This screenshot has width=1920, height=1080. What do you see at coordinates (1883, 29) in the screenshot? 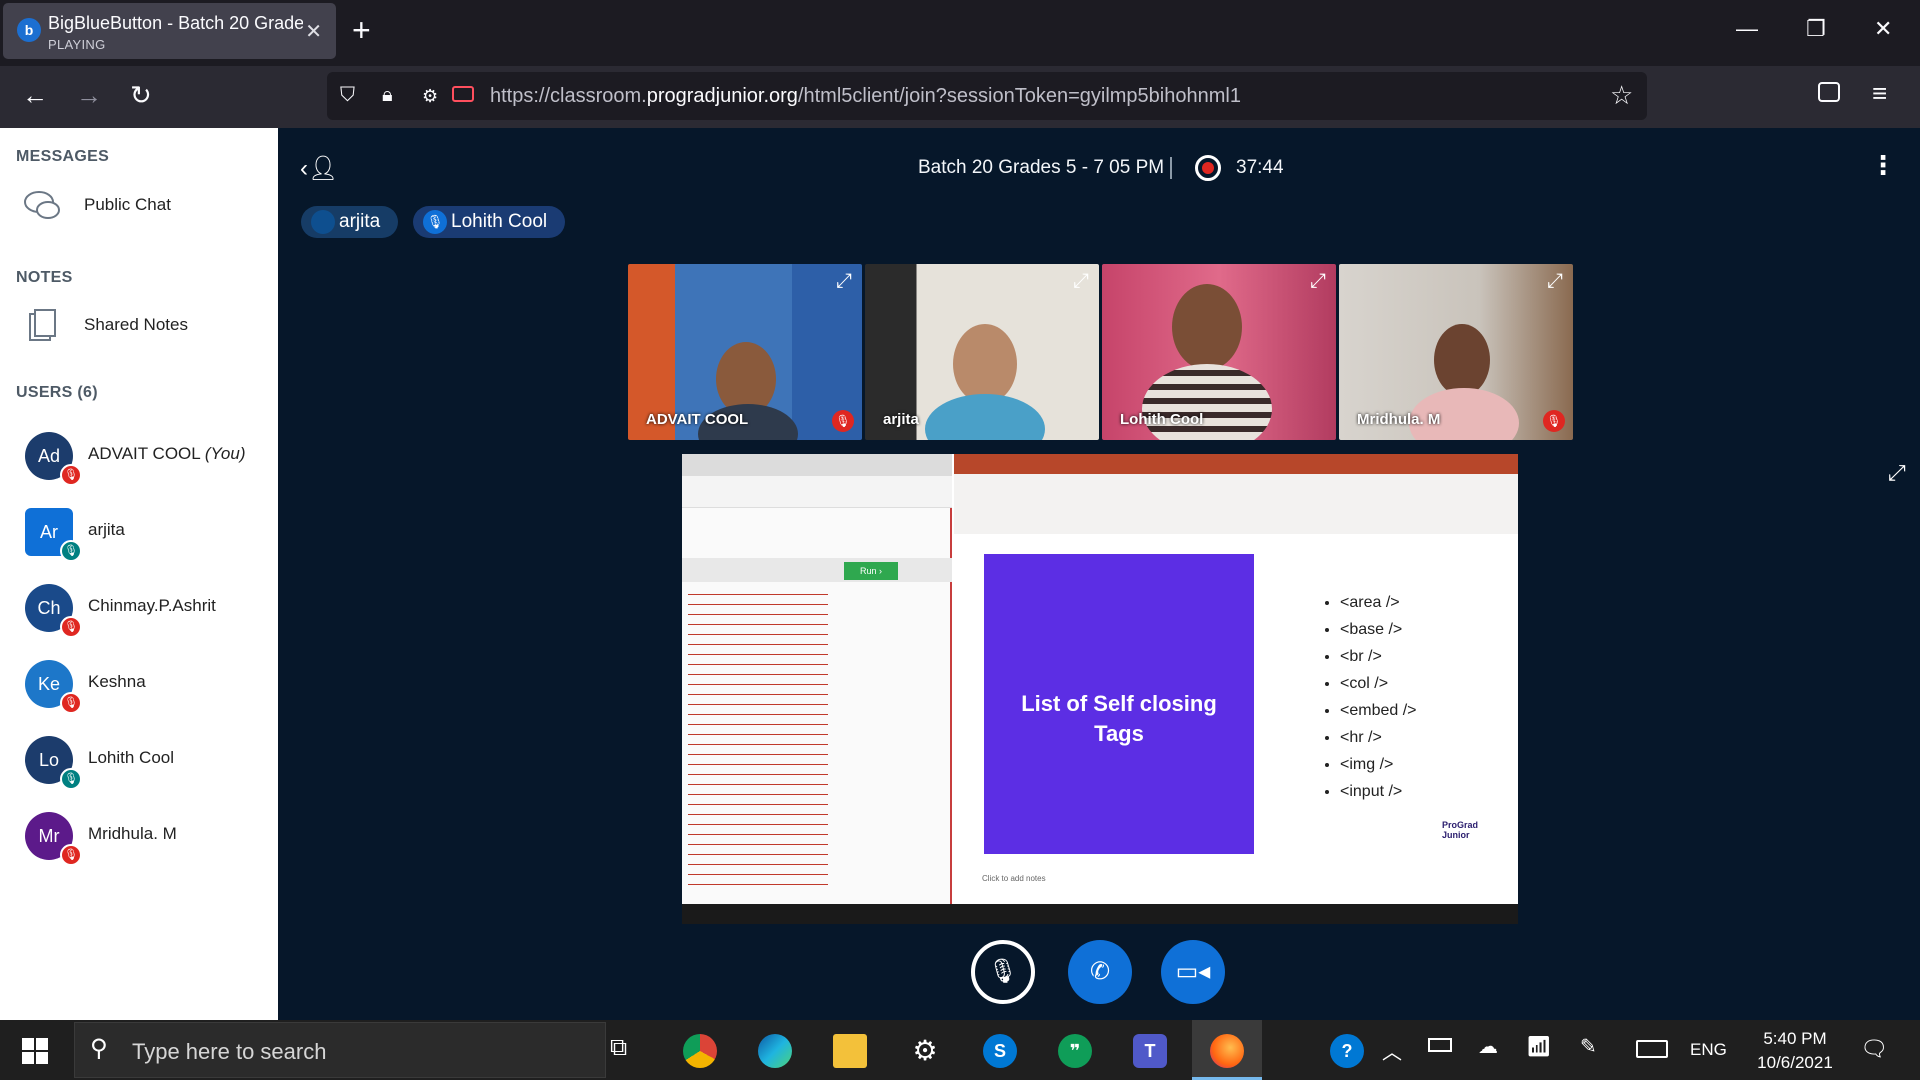
I see `close-window-icon: ✕` at bounding box center [1883, 29].